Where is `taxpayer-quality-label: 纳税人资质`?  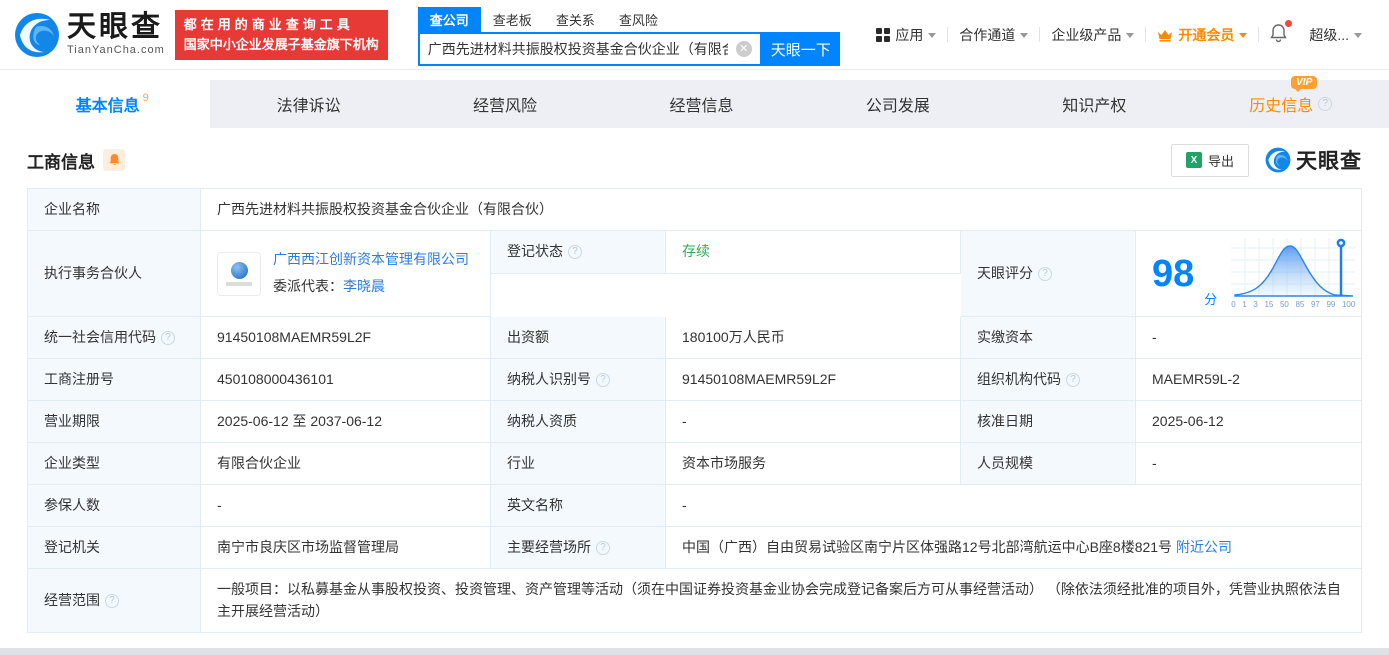 taxpayer-quality-label: 纳税人资质 is located at coordinates (578, 422).